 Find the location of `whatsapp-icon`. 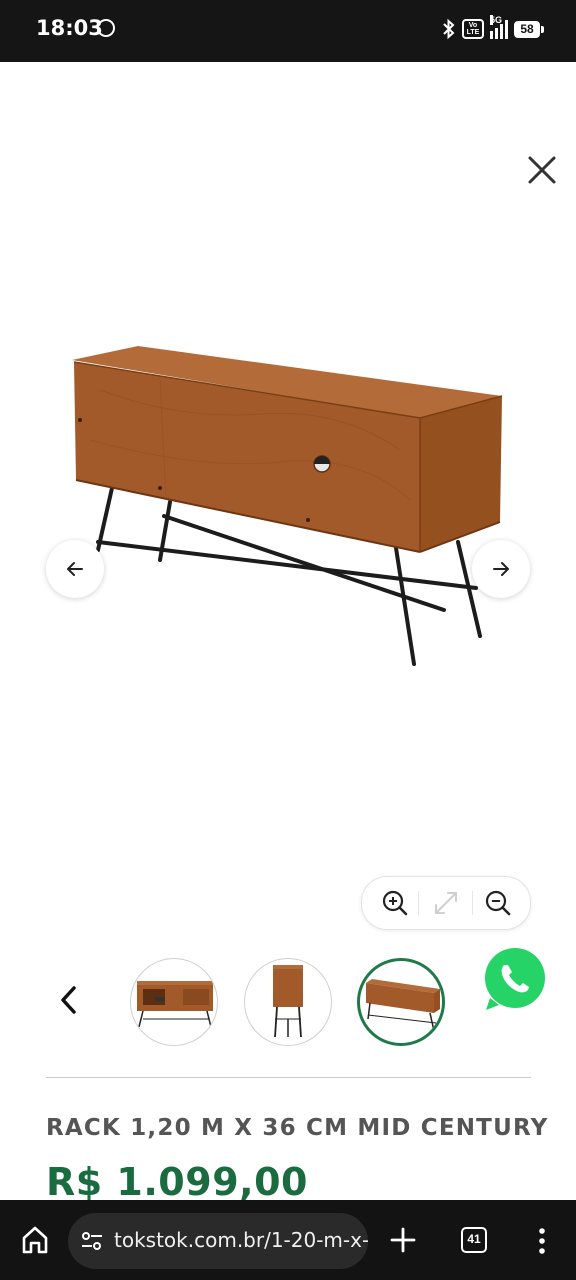

whatsapp-icon is located at coordinates (106, 28).